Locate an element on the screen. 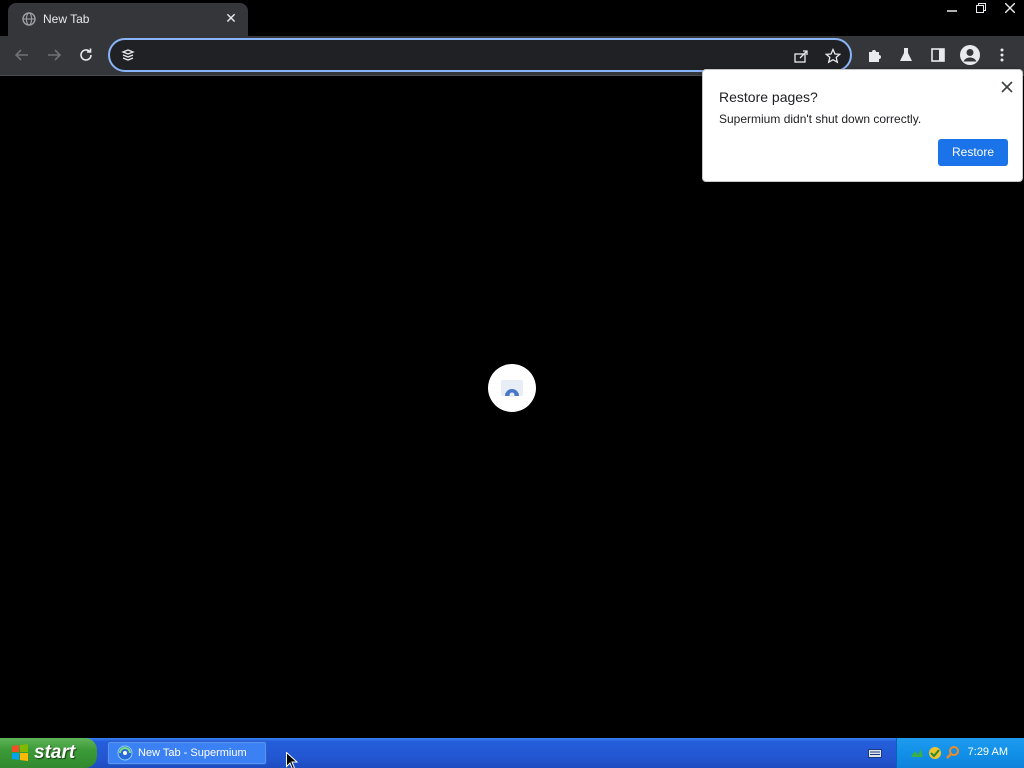 The image size is (1024, 768). profile-icon is located at coordinates (970, 55).